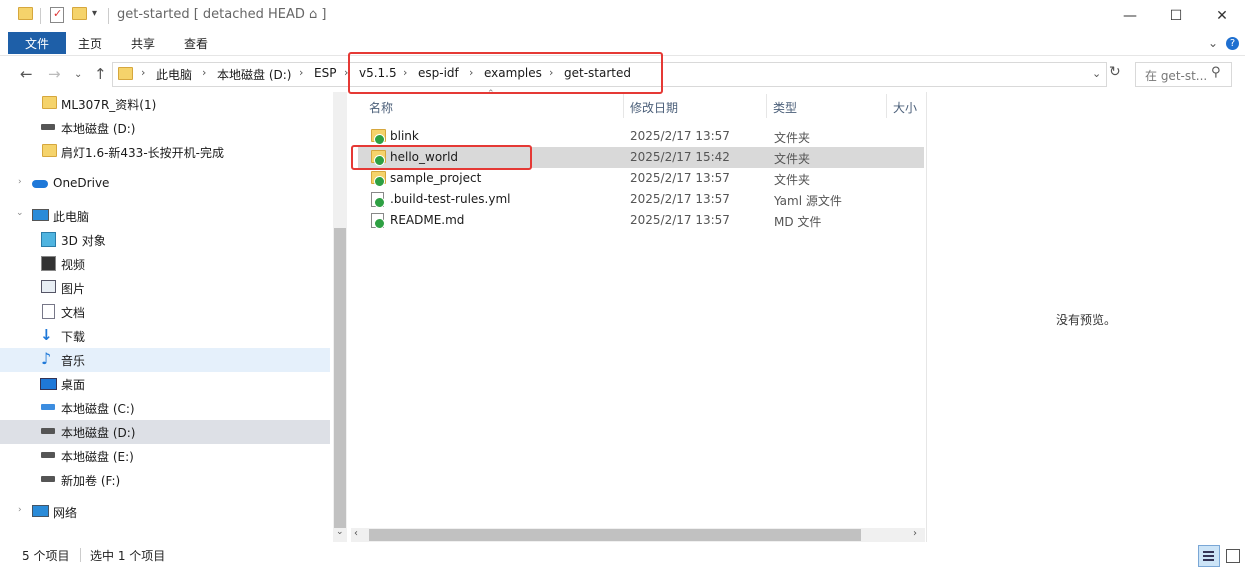  Describe the element at coordinates (340, 532) in the screenshot. I see `scroll-down-icon: ⌄` at that location.